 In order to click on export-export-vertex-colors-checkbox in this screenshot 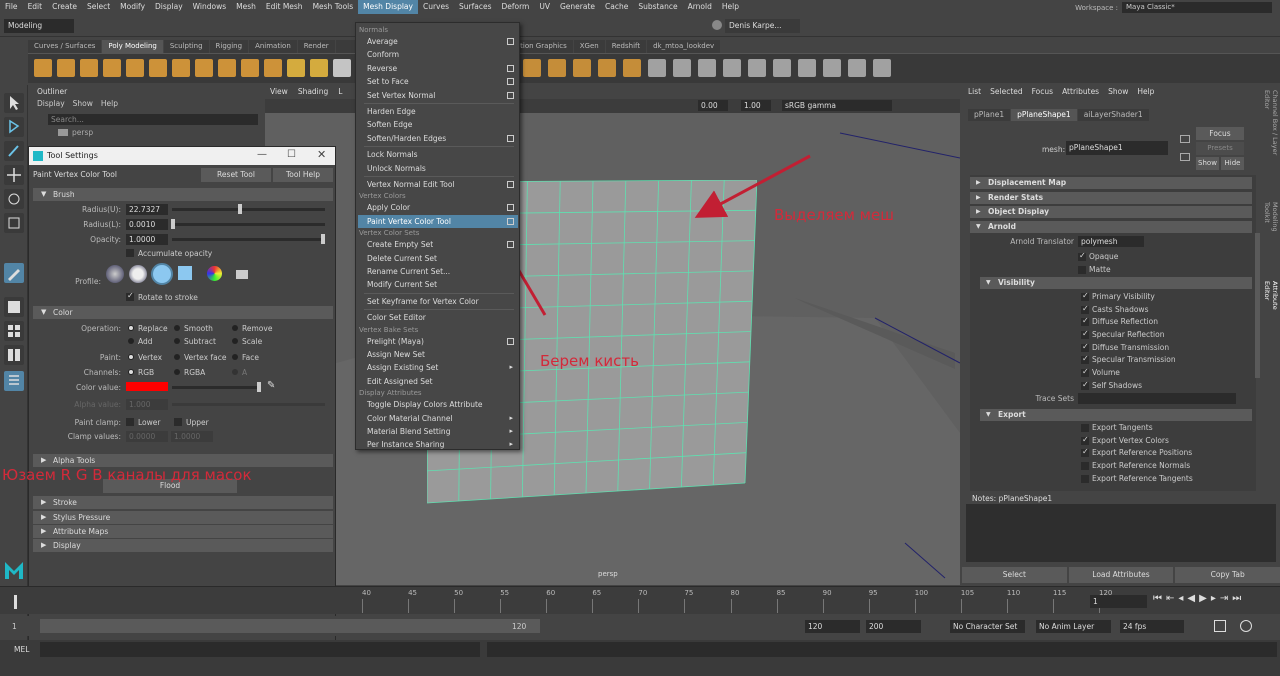, I will do `click(1085, 440)`.